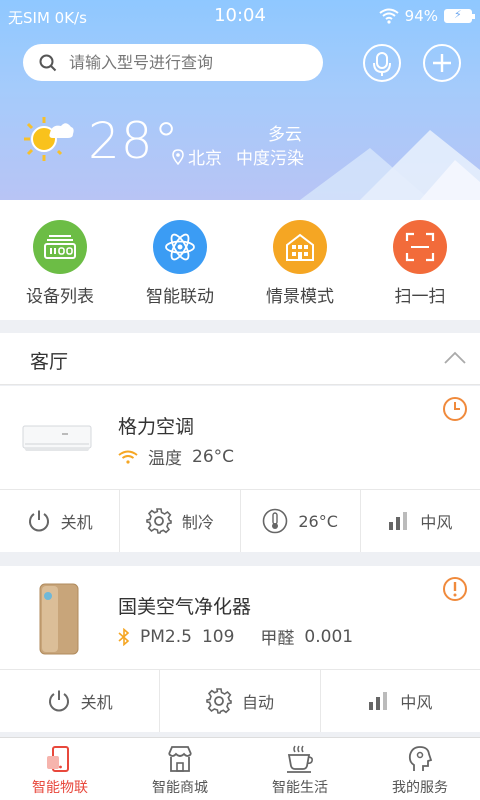 This screenshot has width=480, height=800. I want to click on building-icon, so click(300, 247).